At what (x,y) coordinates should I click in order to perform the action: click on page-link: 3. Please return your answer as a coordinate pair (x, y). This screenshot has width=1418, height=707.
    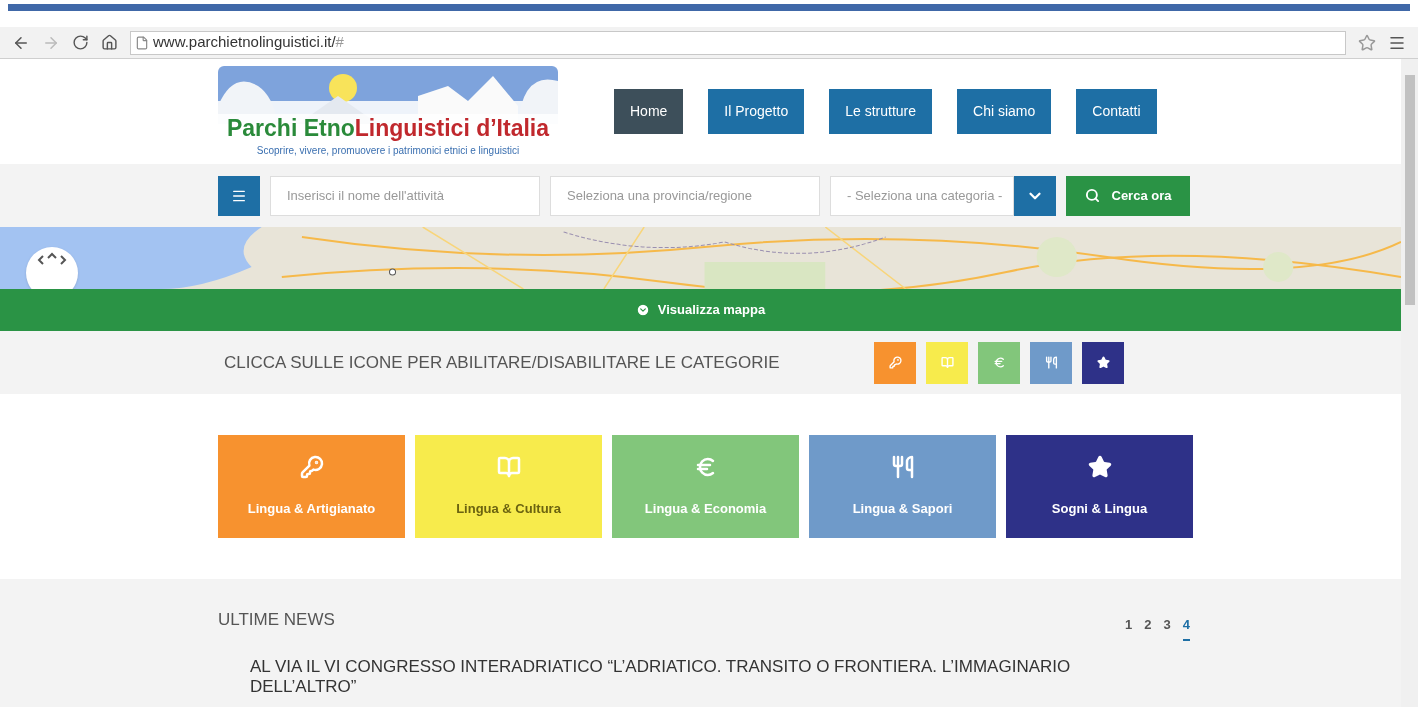
    Looking at the image, I should click on (1167, 628).